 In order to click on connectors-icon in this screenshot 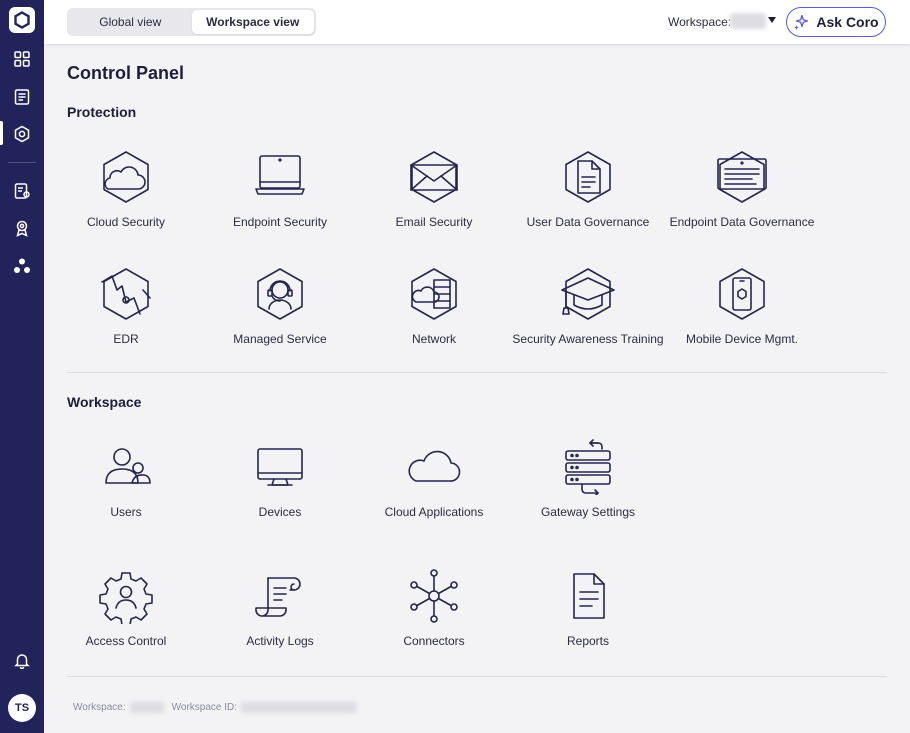, I will do `click(434, 596)`.